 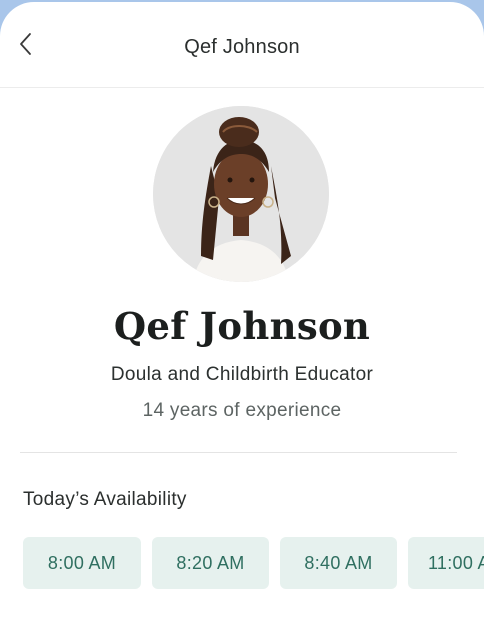 I want to click on availability-heading: Today’s Availability, so click(x=105, y=499).